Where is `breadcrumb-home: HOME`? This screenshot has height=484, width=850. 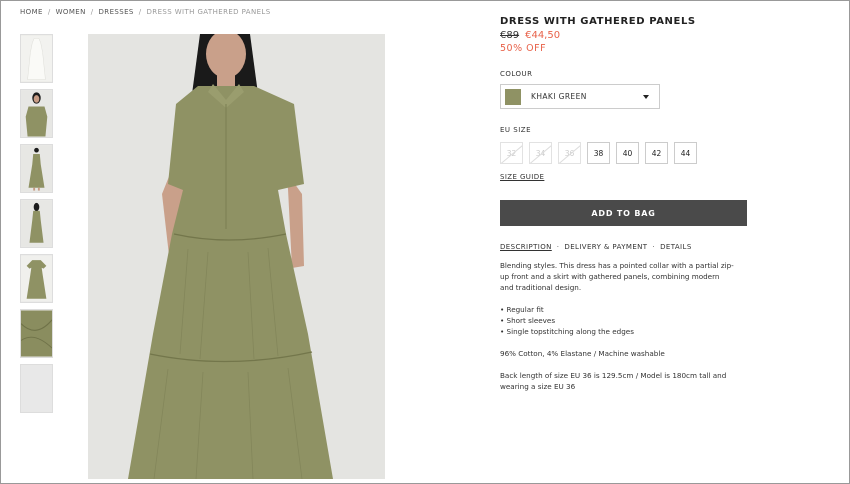
breadcrumb-home: HOME is located at coordinates (31, 12).